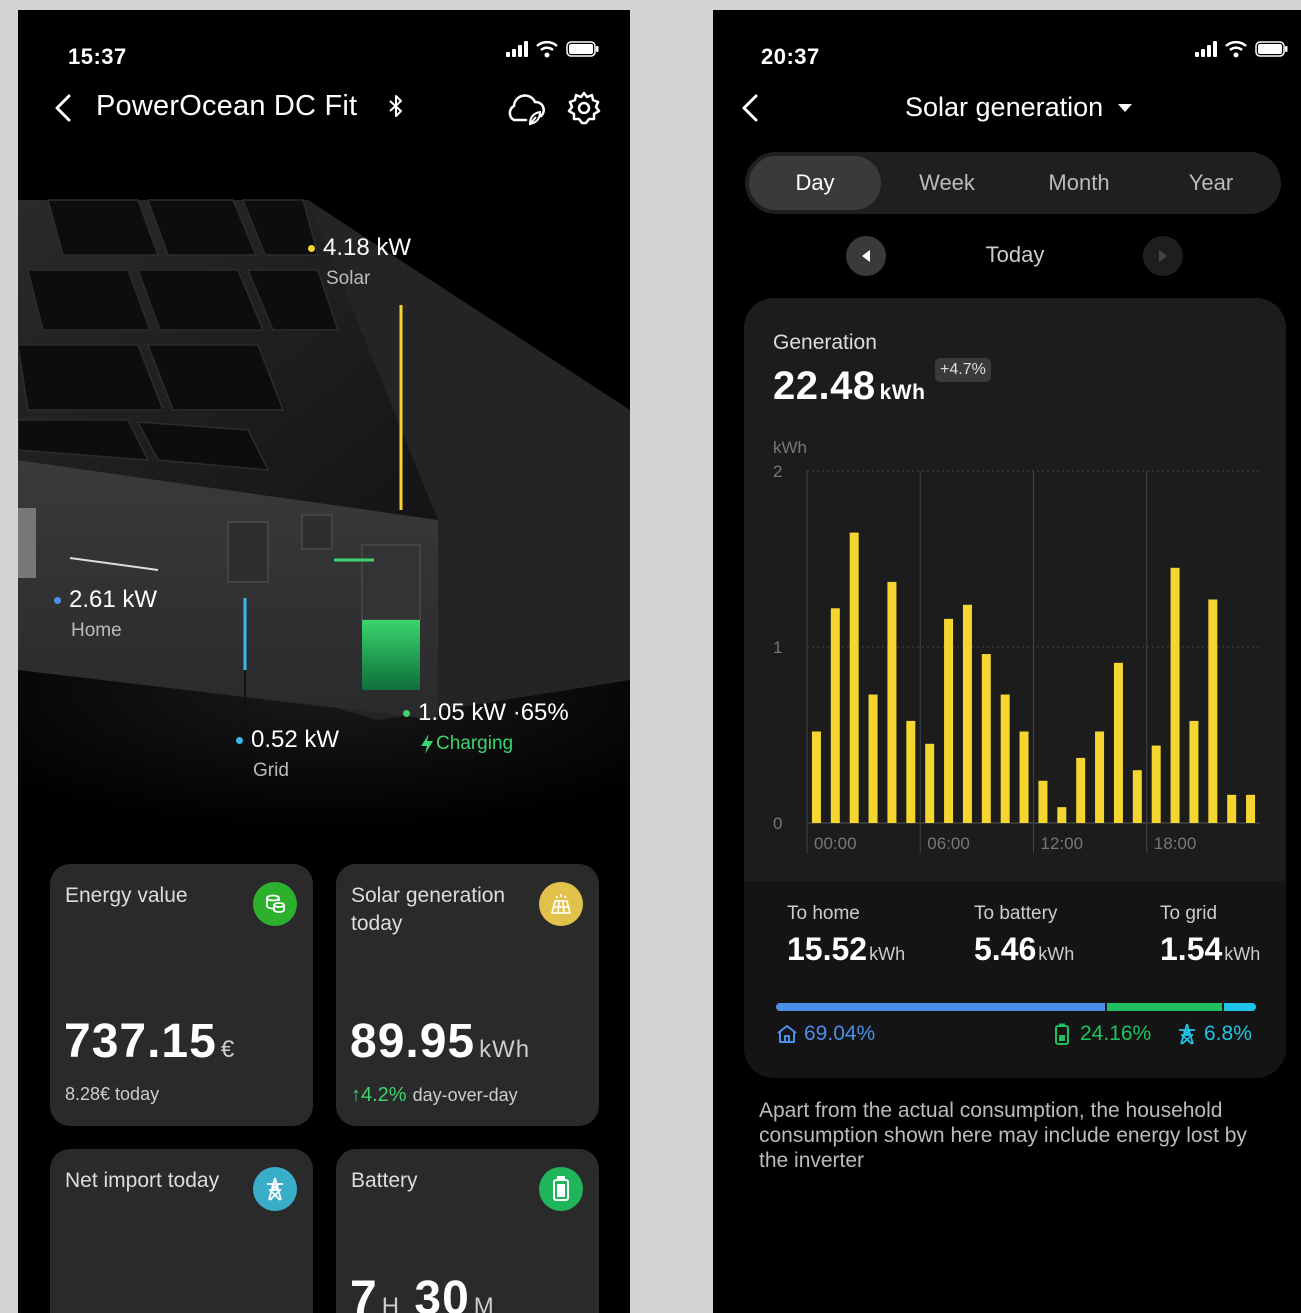 The image size is (1301, 1313). What do you see at coordinates (364, 1292) in the screenshot?
I see `battery-hours: 7` at bounding box center [364, 1292].